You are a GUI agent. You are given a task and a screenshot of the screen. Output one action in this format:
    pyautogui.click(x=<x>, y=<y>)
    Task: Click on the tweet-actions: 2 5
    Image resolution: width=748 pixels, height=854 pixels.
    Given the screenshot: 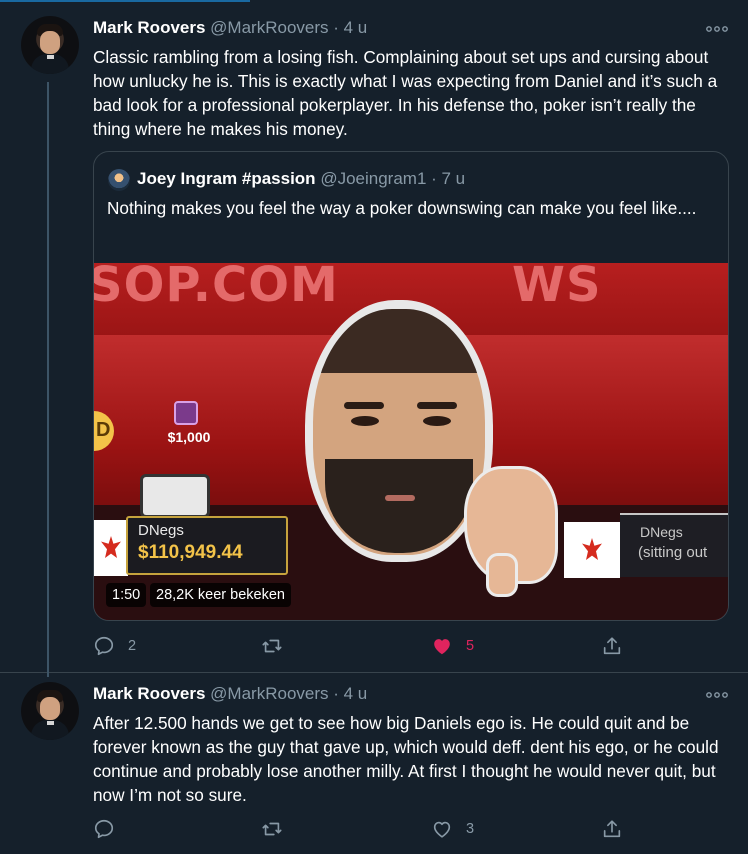 What is the action you would take?
    pyautogui.click(x=374, y=646)
    